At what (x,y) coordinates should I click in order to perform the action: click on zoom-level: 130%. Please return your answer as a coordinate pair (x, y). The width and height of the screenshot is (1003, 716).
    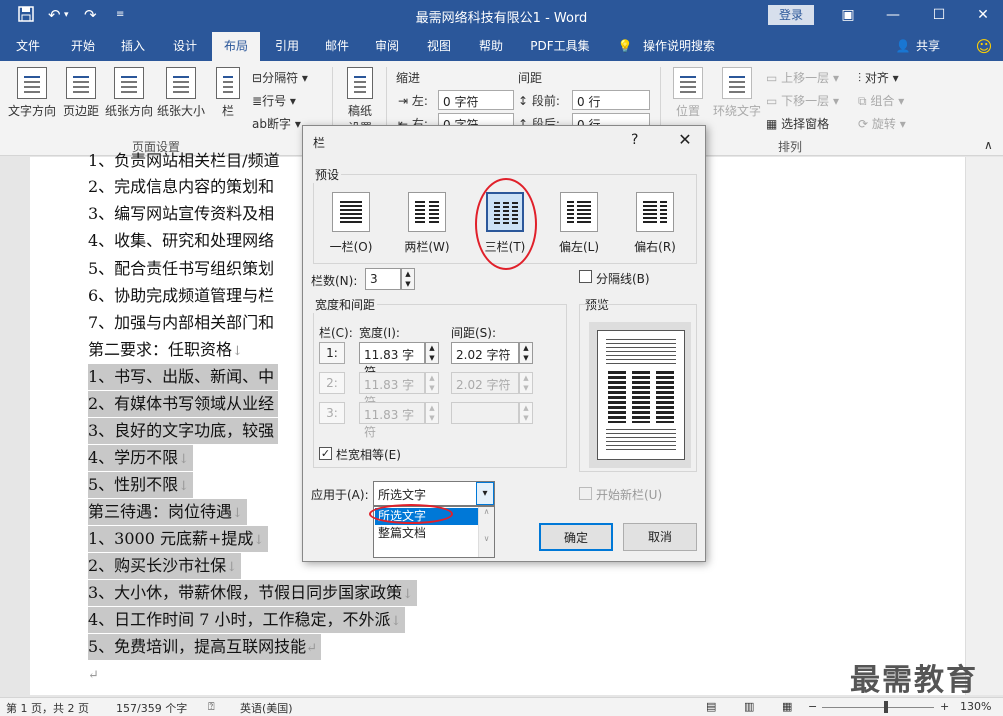
    Looking at the image, I should click on (975, 706).